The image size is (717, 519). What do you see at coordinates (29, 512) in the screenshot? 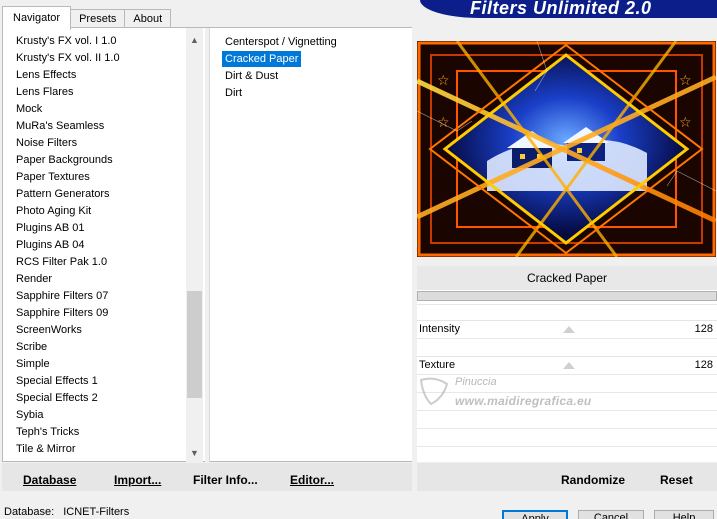
I see `status-label: Database:` at bounding box center [29, 512].